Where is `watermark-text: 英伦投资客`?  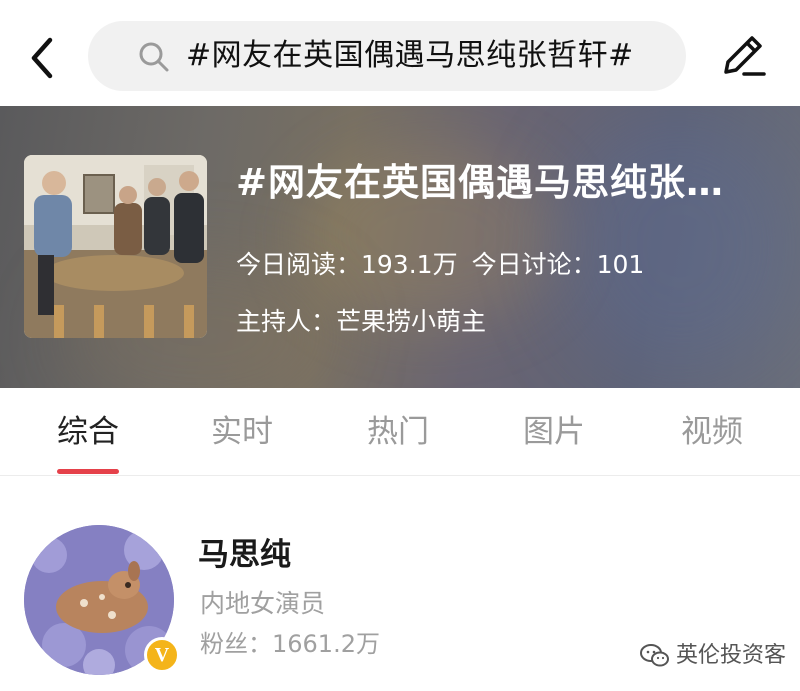 watermark-text: 英伦投资客 is located at coordinates (731, 655).